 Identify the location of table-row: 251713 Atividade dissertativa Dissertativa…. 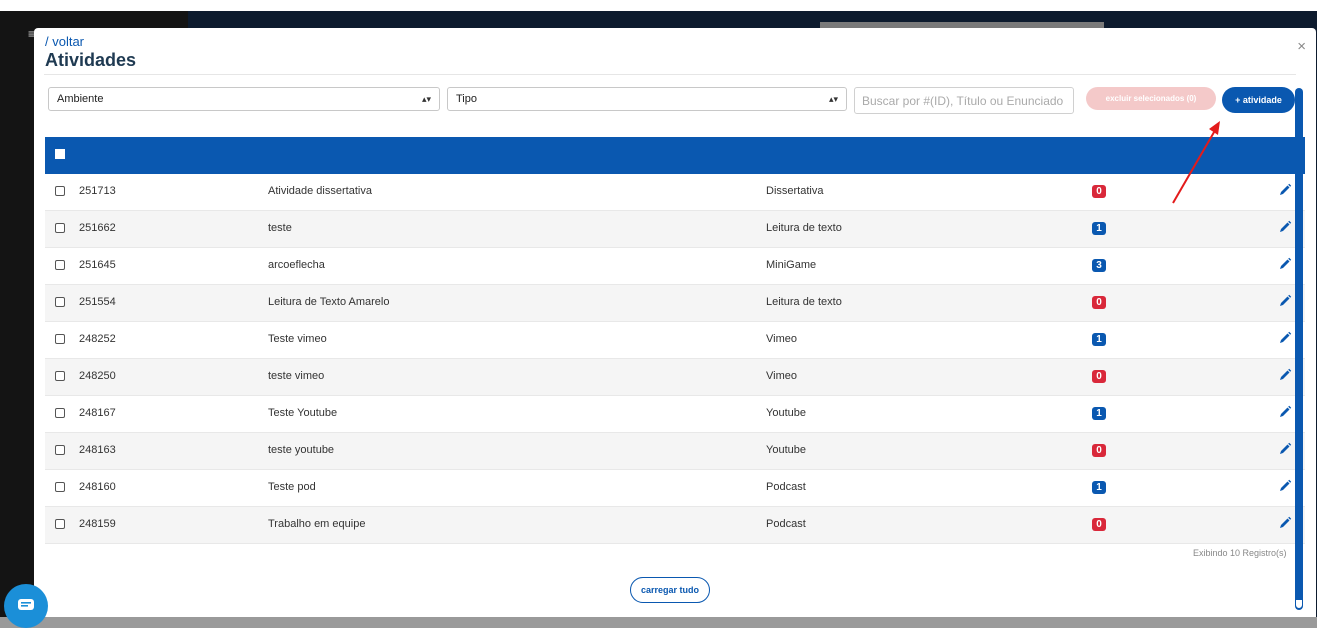
(675, 192).